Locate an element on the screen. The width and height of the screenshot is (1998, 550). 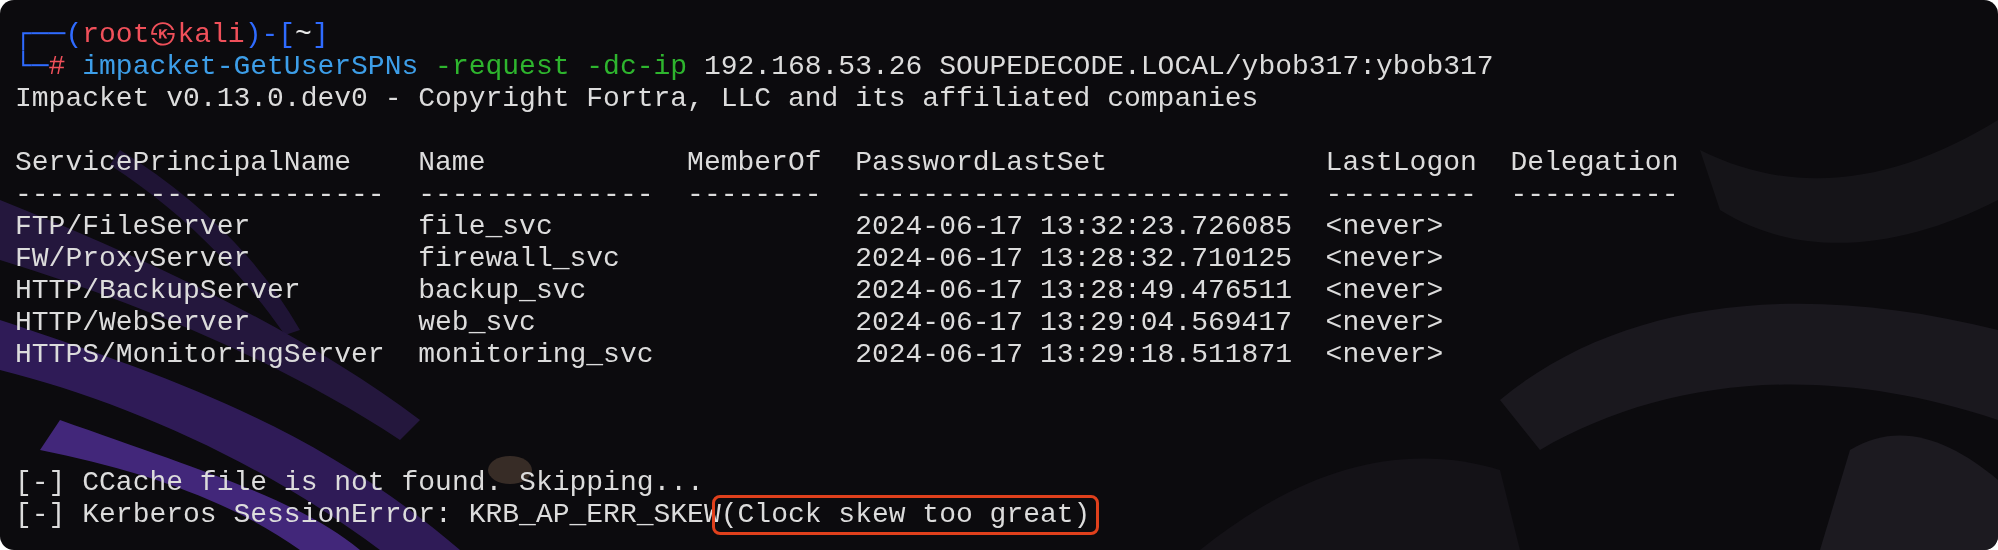
command-text: impacket-GetUserSPNs is located at coordinates (250, 67).